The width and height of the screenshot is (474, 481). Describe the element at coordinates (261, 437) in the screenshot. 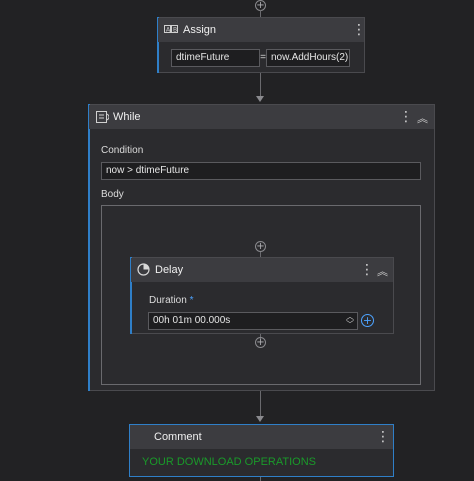

I see `comment-header: Comment ⋮` at that location.